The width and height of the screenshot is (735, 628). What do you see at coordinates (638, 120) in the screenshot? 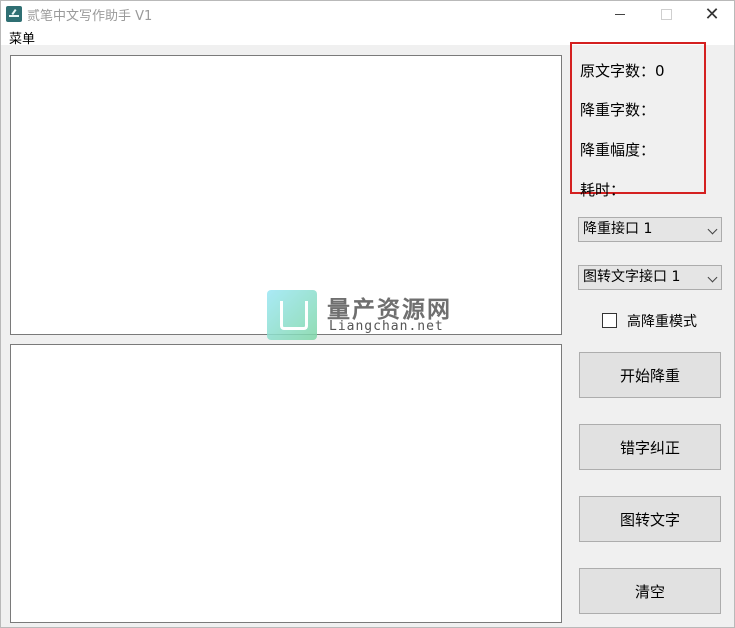
I see `stats-panel: 原文字数：0 降重字数： 降重幅度： 耗时：` at bounding box center [638, 120].